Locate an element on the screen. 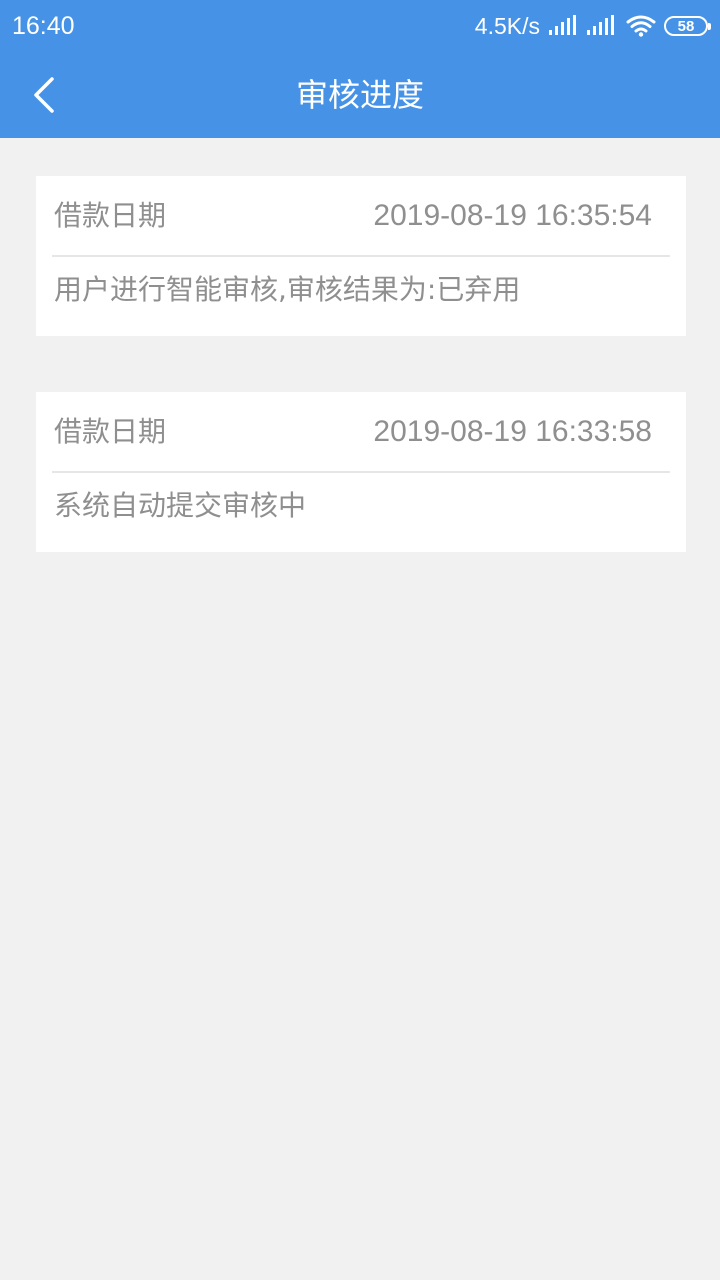 The image size is (720, 1280). record-header: 借款日期 2019-08-19 16:33:58 is located at coordinates (361, 432).